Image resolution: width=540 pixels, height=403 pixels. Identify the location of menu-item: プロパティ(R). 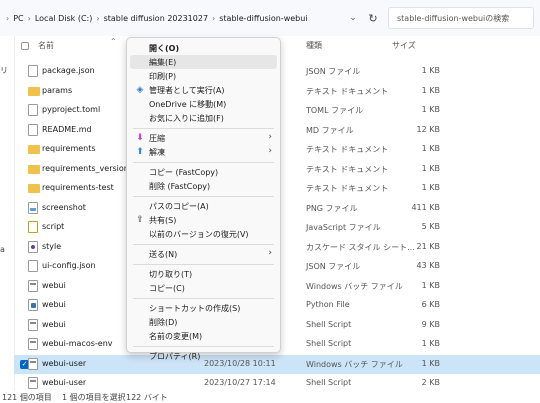
(203, 356).